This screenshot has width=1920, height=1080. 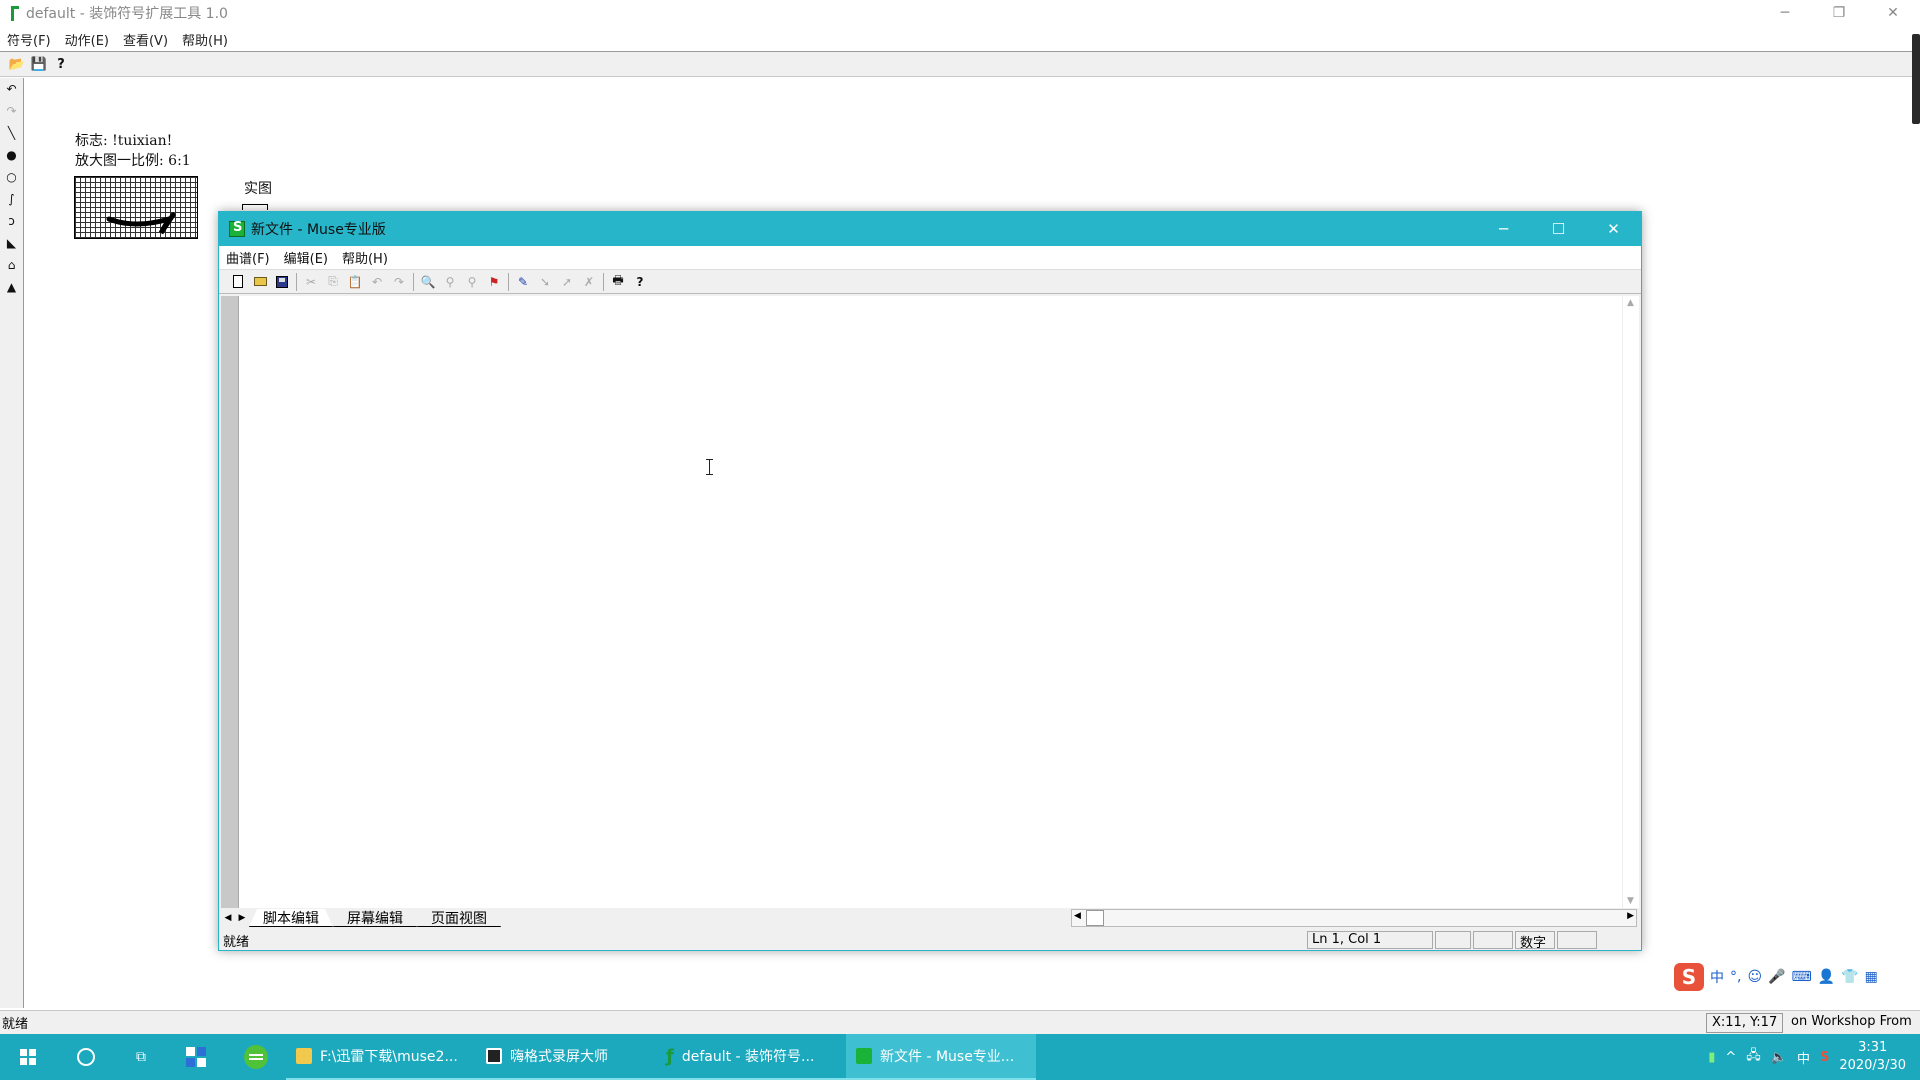 I want to click on network-icon: 🖧, so click(x=1753, y=1057).